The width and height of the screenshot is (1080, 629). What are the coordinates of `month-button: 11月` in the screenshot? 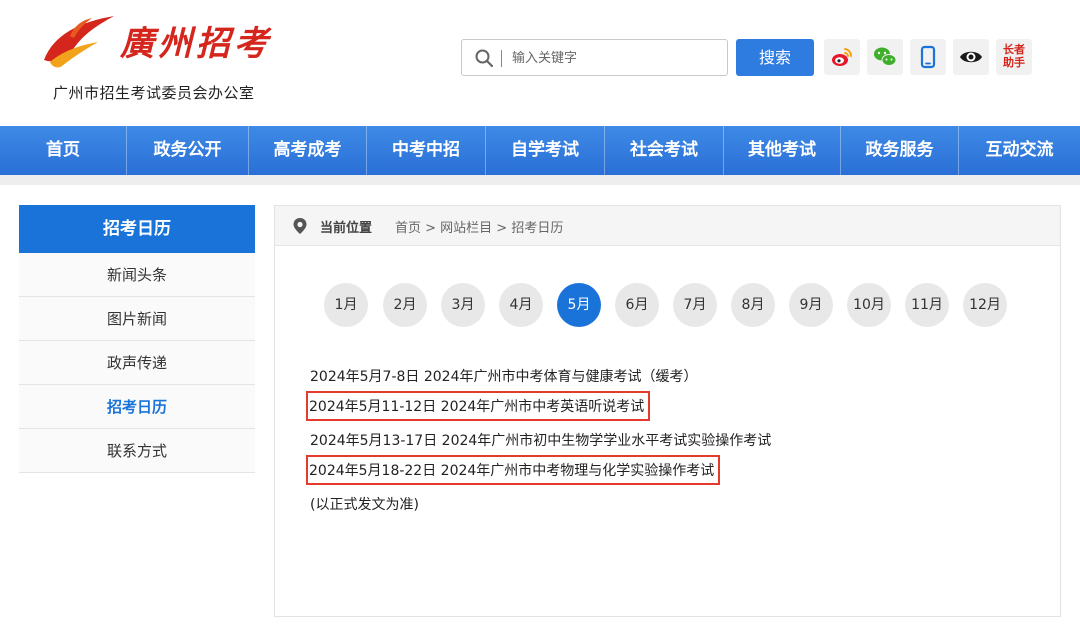 It's located at (927, 305).